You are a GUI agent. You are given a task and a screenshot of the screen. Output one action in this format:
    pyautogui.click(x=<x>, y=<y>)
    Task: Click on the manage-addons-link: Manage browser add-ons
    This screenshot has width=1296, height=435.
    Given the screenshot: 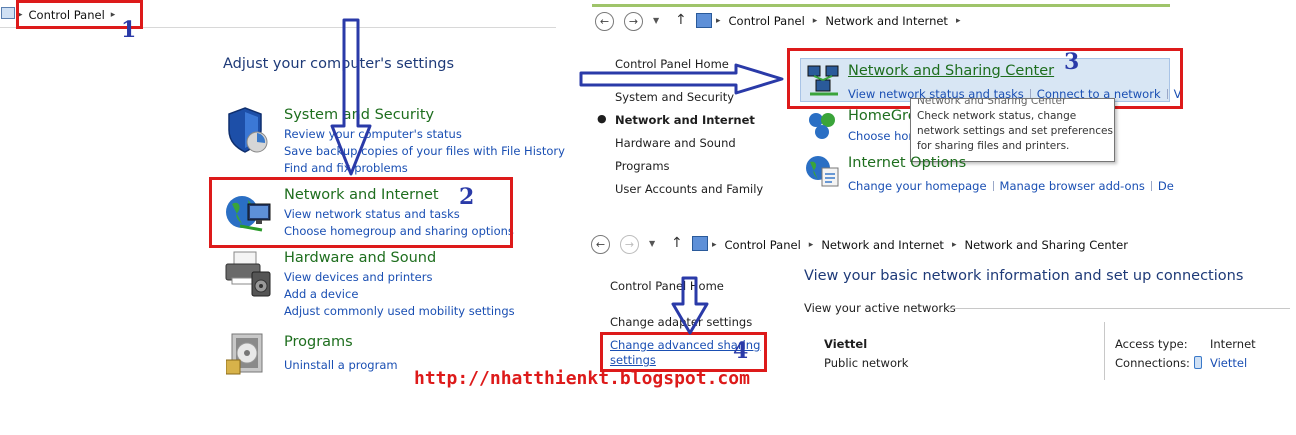 What is the action you would take?
    pyautogui.click(x=1072, y=186)
    